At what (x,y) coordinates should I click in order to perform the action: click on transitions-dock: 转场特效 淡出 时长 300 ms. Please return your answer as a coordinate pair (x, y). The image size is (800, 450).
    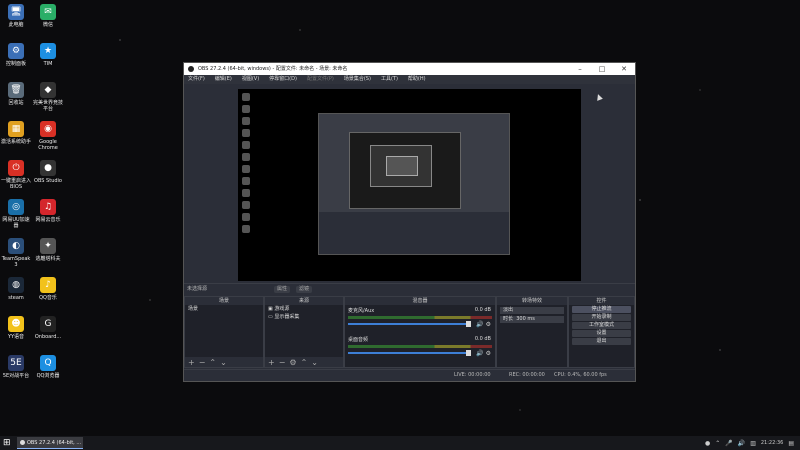
    Looking at the image, I should click on (532, 332).